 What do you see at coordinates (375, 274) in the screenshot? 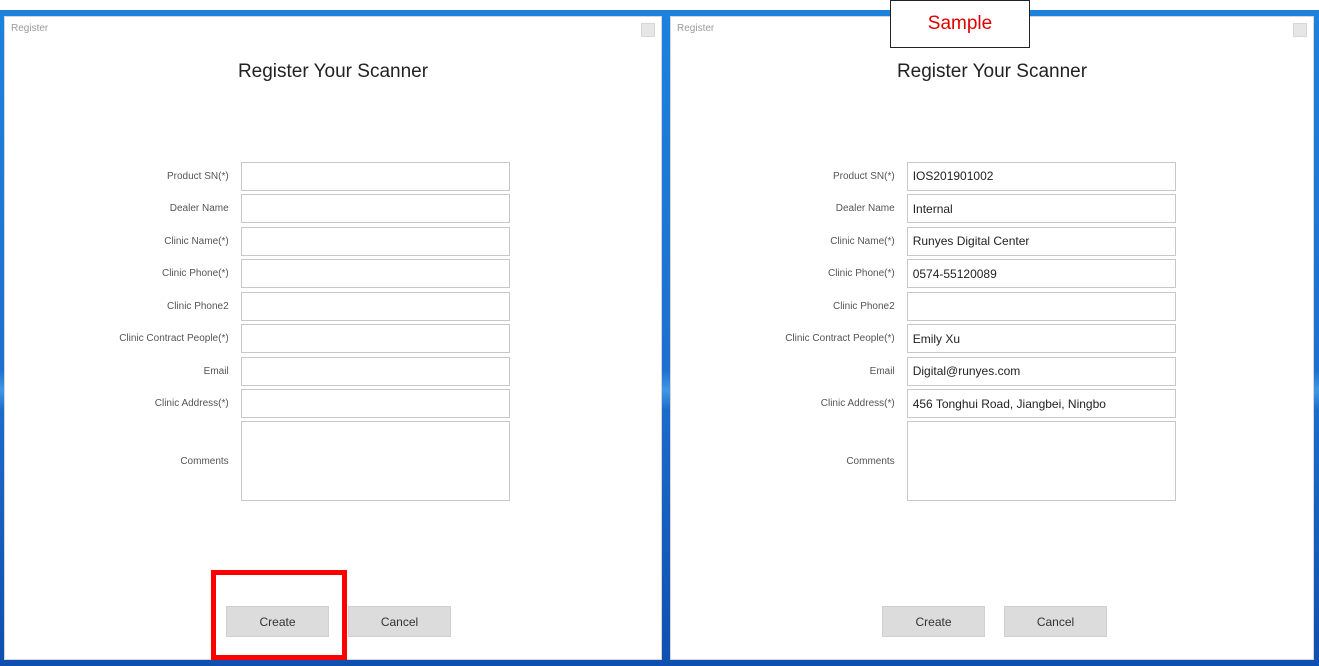
I see `clinic-phone-input` at bounding box center [375, 274].